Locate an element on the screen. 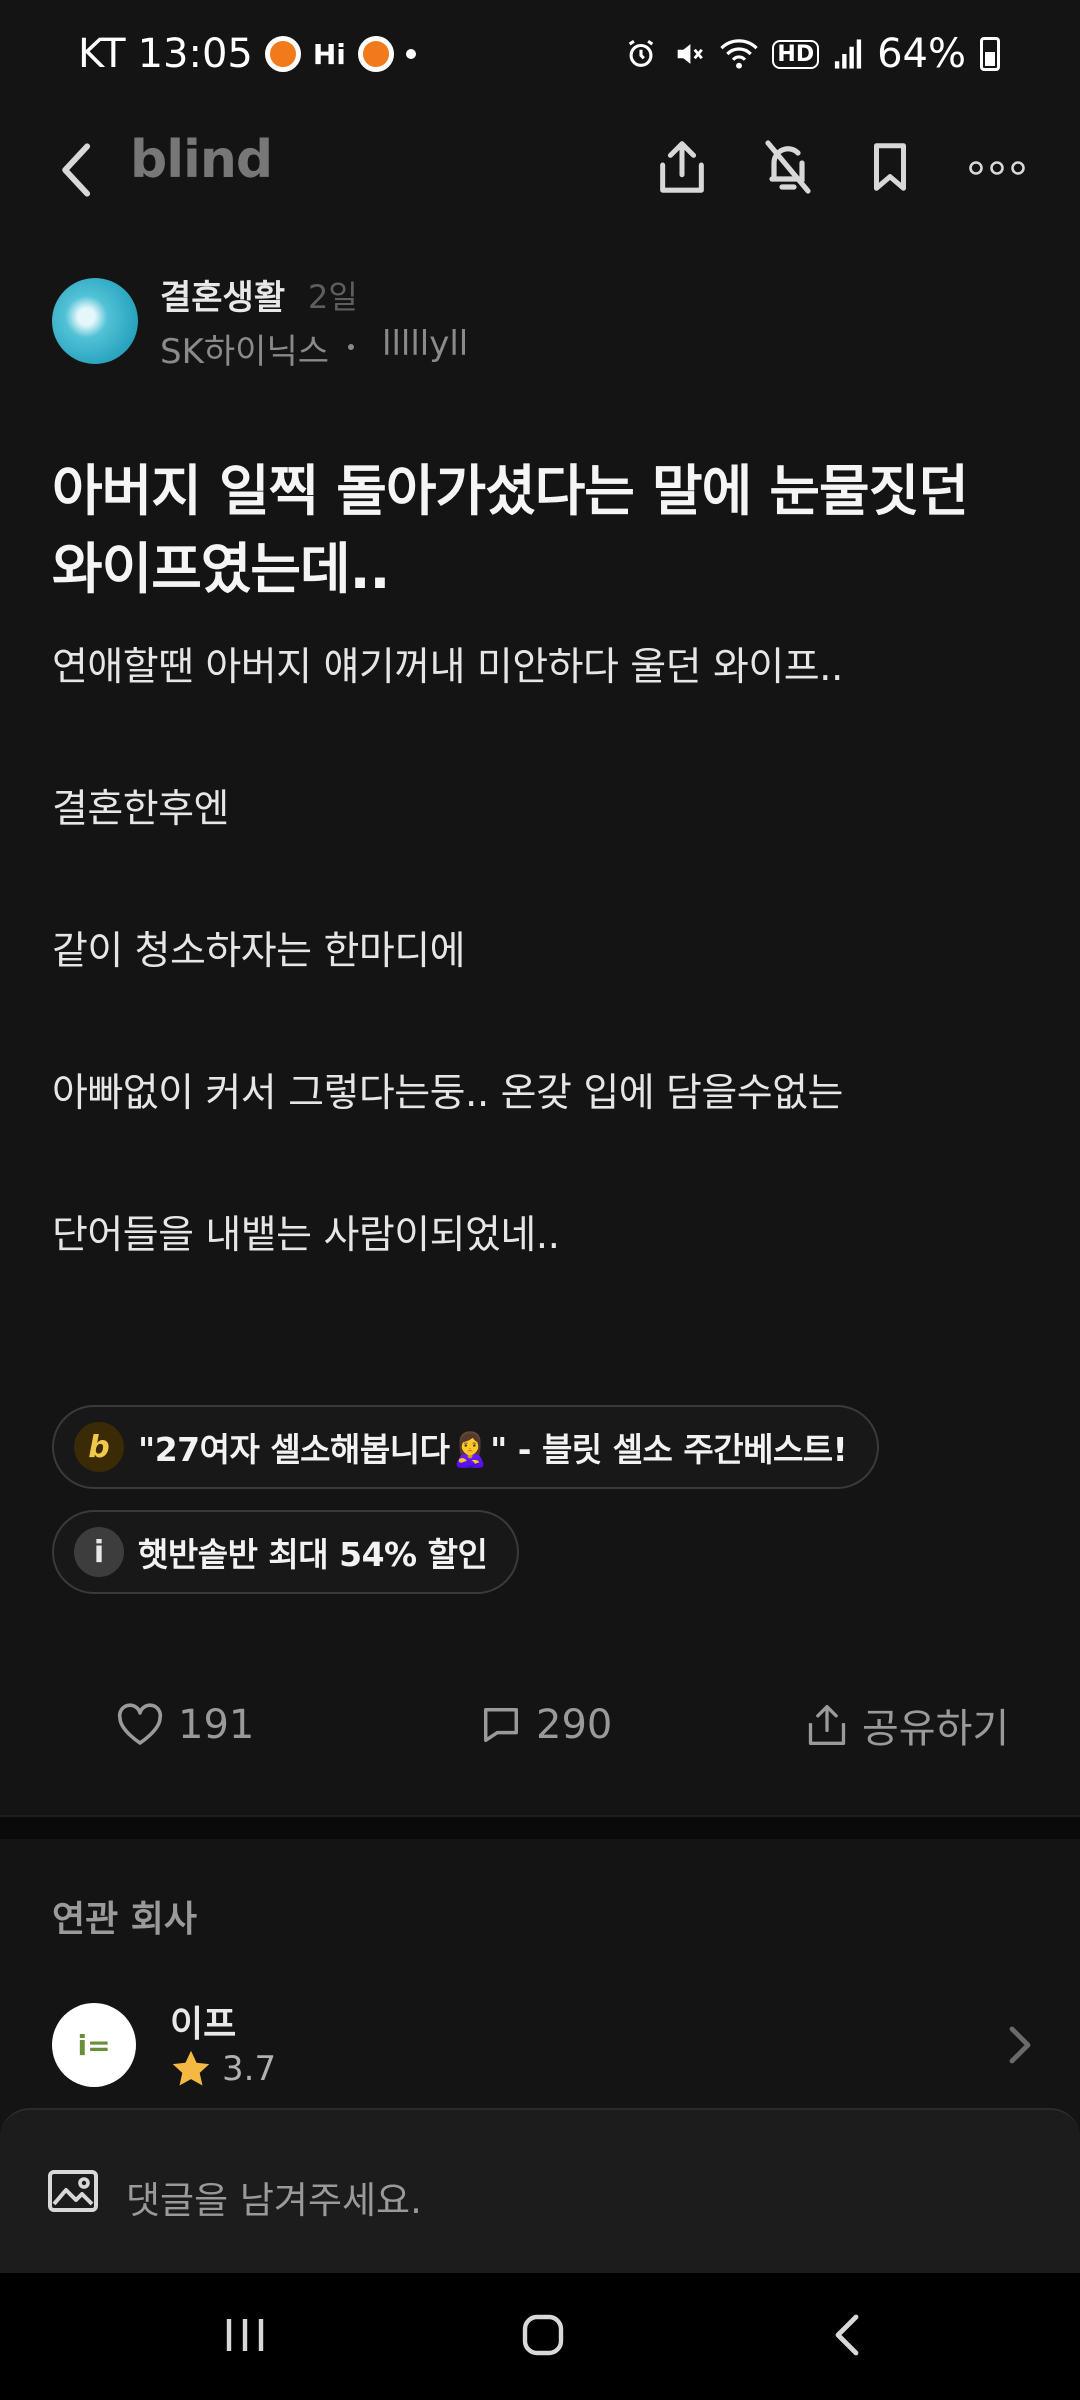 This screenshot has height=2400, width=1080. comment-count: 290 is located at coordinates (574, 1725).